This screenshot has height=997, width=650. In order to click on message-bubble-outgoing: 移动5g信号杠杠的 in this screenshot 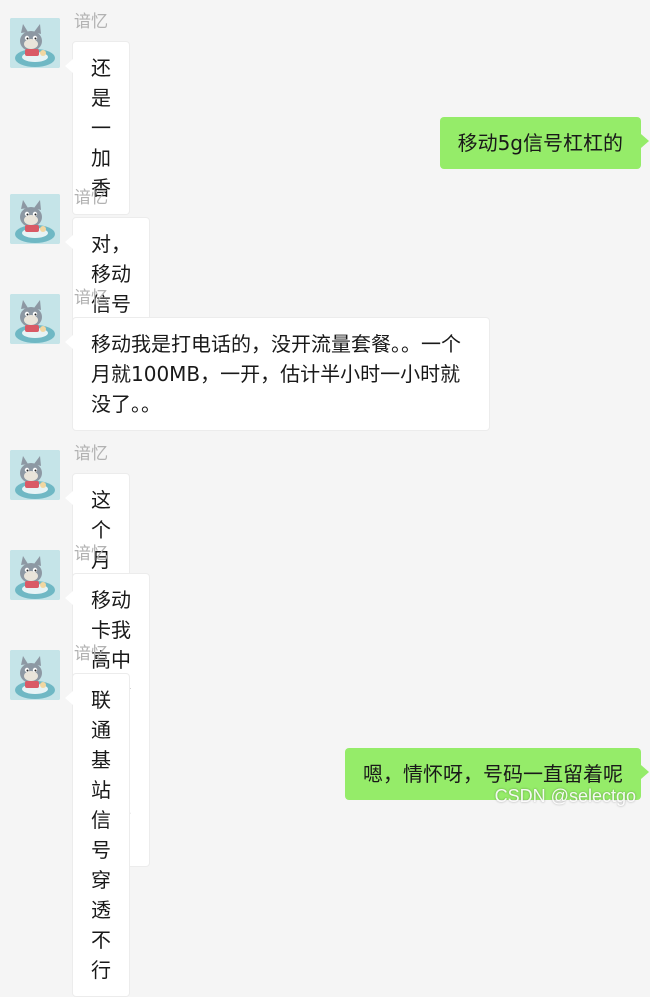, I will do `click(544, 143)`.